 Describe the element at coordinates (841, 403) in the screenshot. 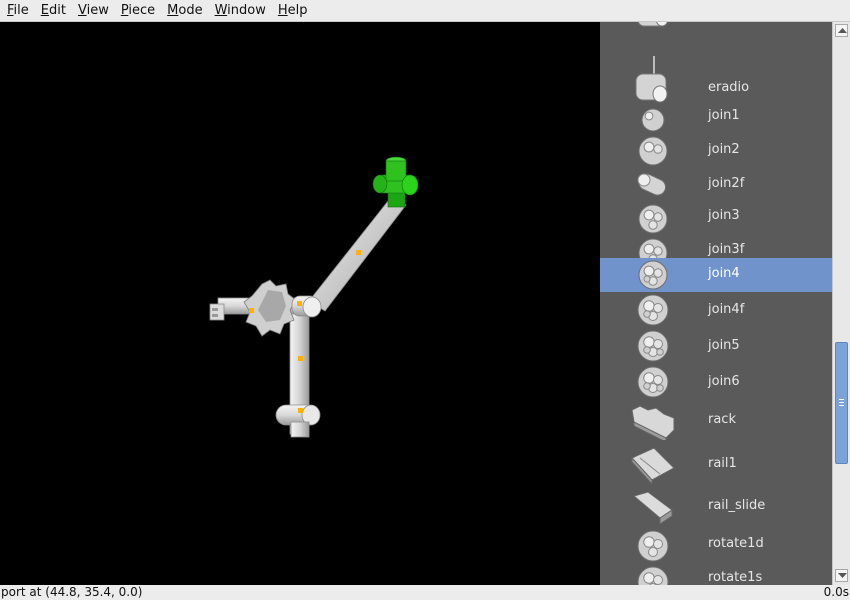

I see `scrollbar-thumb` at that location.